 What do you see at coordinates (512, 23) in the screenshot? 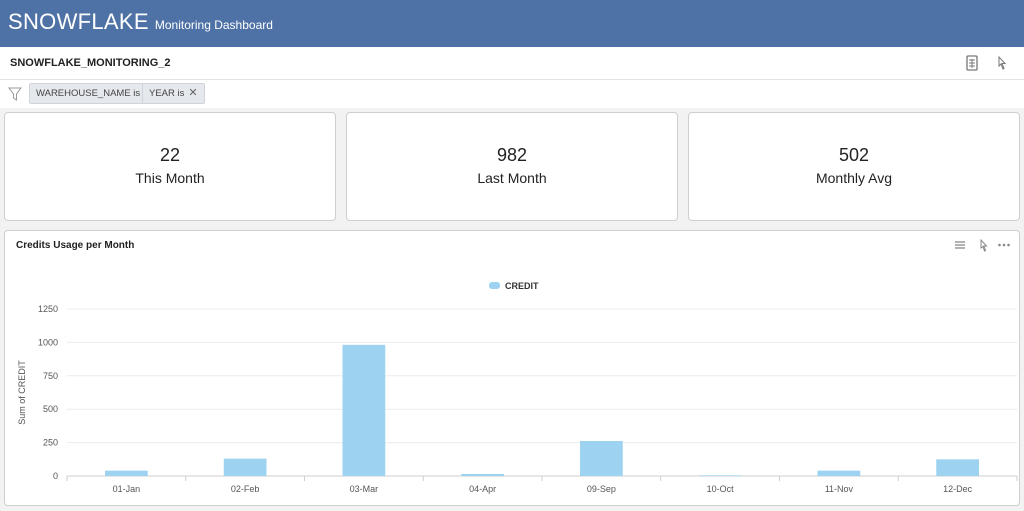
I see `app-header: SNOWFLAKE Monitoring Dashboard` at bounding box center [512, 23].